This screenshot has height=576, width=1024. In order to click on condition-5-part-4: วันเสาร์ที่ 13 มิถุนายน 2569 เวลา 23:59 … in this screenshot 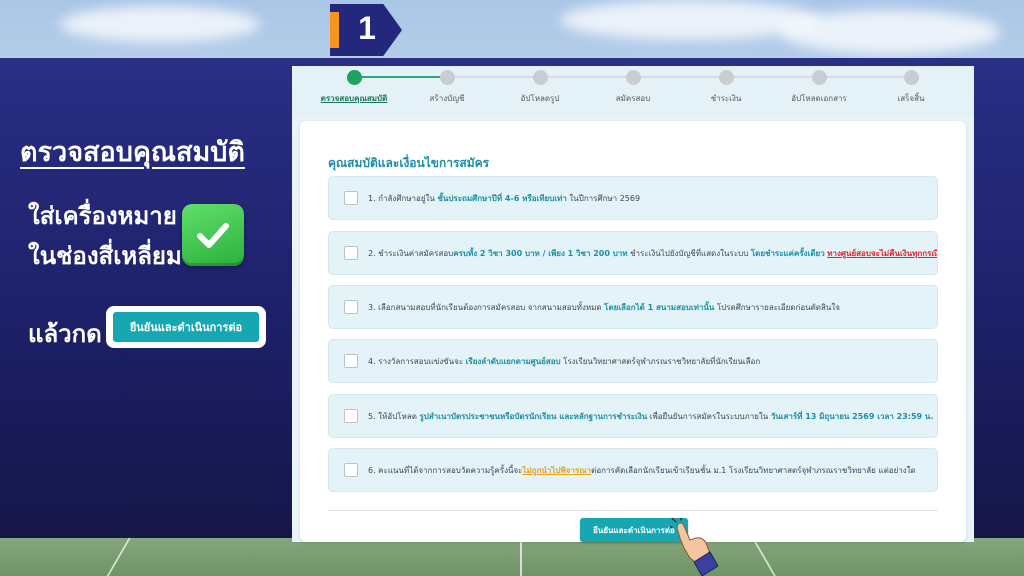, I will do `click(852, 416)`.